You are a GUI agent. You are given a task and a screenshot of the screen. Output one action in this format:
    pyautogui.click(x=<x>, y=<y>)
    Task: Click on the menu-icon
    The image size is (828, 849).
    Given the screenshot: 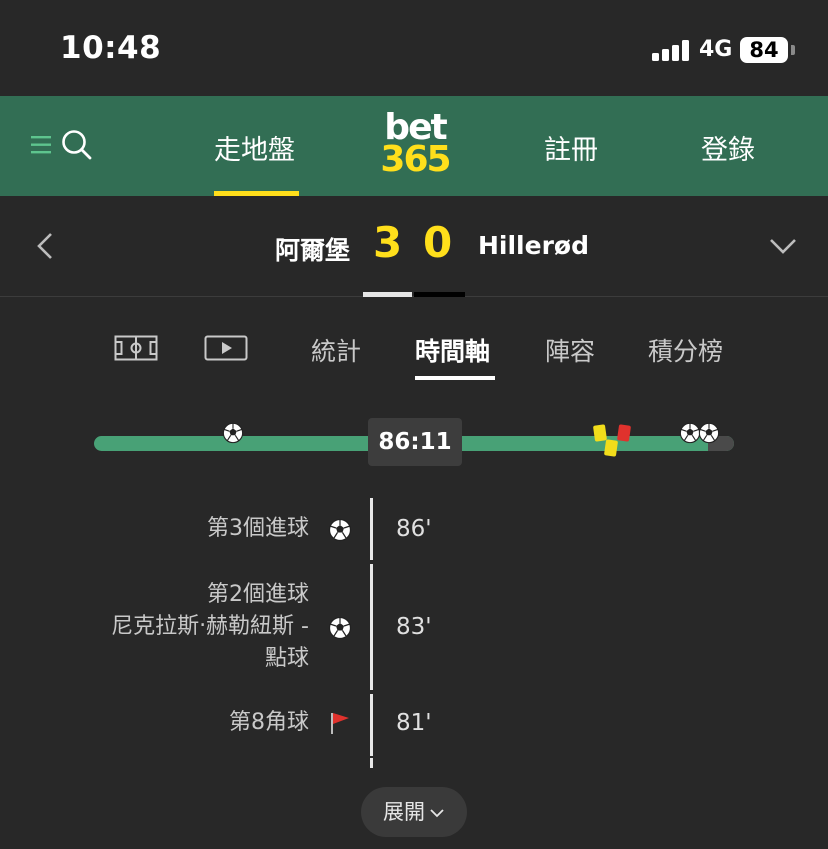 What is the action you would take?
    pyautogui.click(x=43, y=145)
    